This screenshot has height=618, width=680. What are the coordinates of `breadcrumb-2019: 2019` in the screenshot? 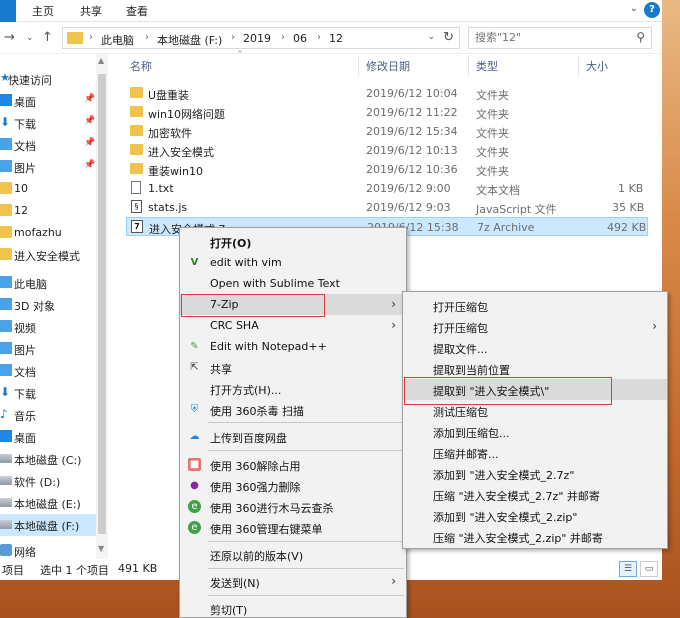 It's located at (257, 38).